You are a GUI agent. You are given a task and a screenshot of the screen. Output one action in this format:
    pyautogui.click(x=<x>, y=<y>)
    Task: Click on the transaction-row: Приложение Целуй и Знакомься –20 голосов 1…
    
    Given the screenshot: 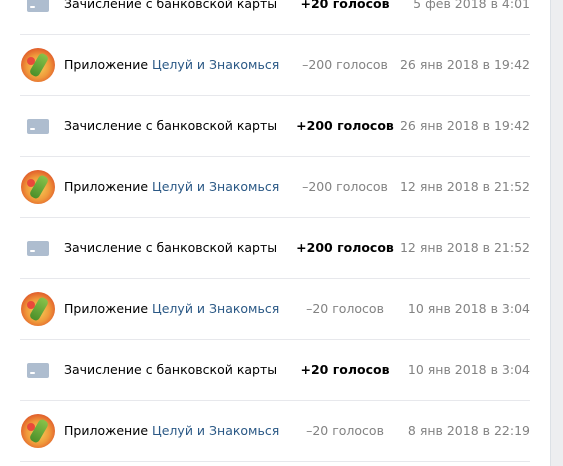 What is the action you would take?
    pyautogui.click(x=275, y=309)
    